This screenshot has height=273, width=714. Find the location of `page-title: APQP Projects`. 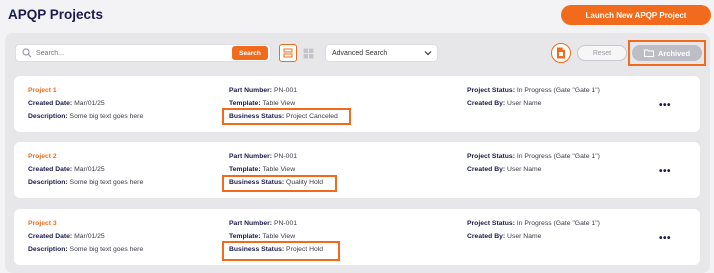

page-title: APQP Projects is located at coordinates (56, 14).